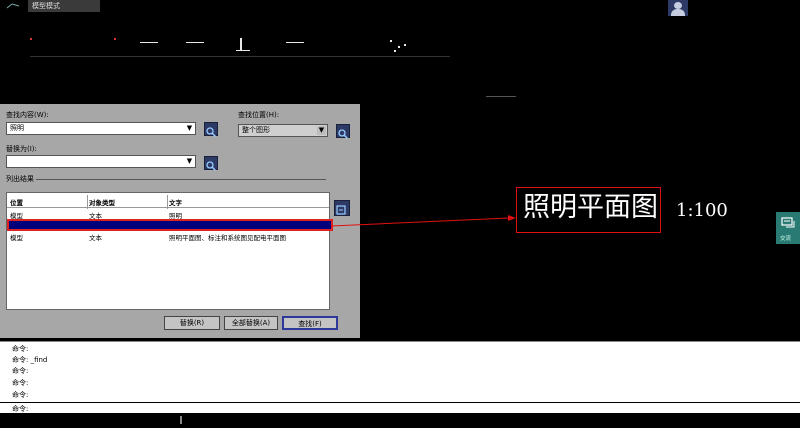 The height and width of the screenshot is (428, 800). What do you see at coordinates (588, 210) in the screenshot?
I see `drawing-title-text: 照明平面图` at bounding box center [588, 210].